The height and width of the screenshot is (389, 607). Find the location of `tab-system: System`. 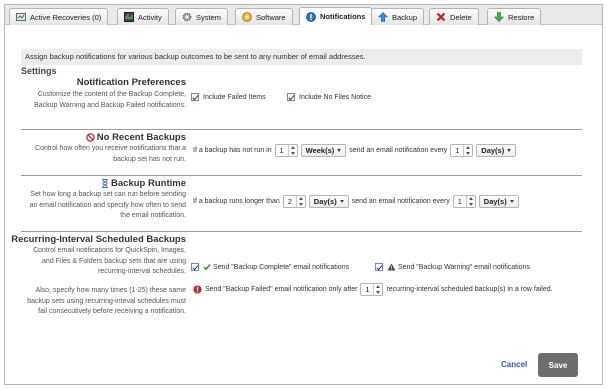

tab-system: System is located at coordinates (202, 16).